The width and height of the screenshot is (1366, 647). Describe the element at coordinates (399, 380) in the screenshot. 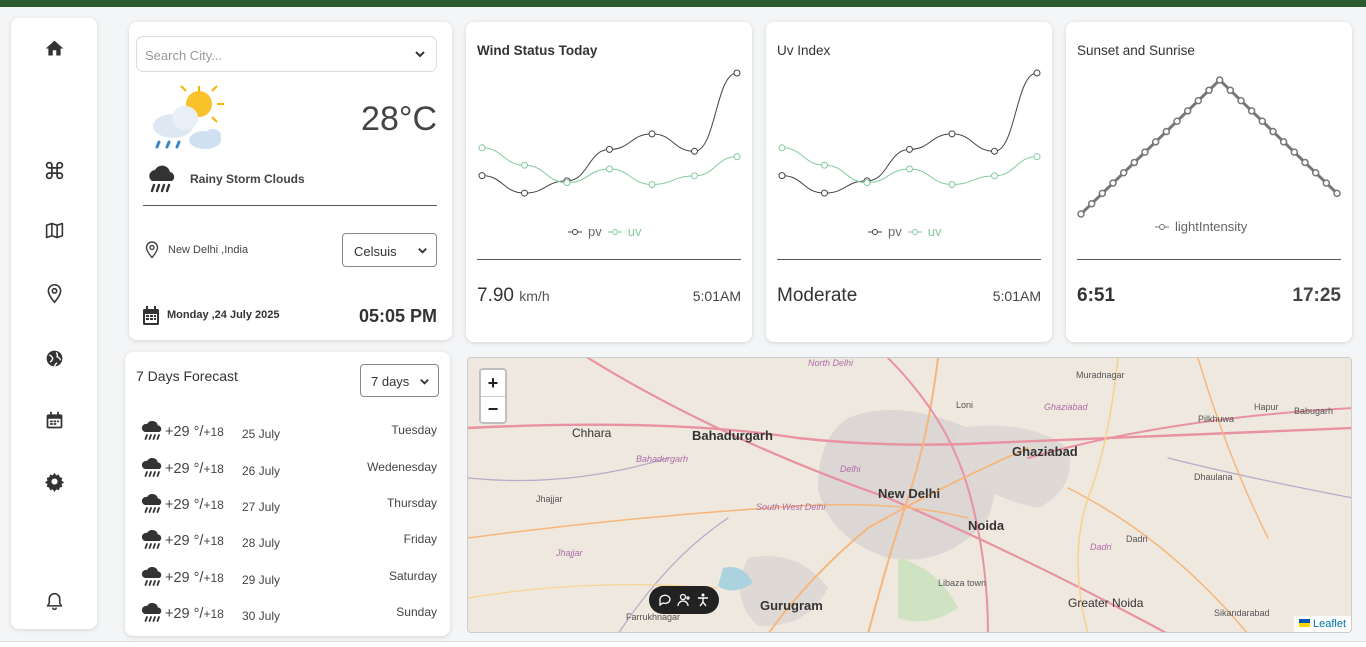

I see `days-select: 7 days` at that location.